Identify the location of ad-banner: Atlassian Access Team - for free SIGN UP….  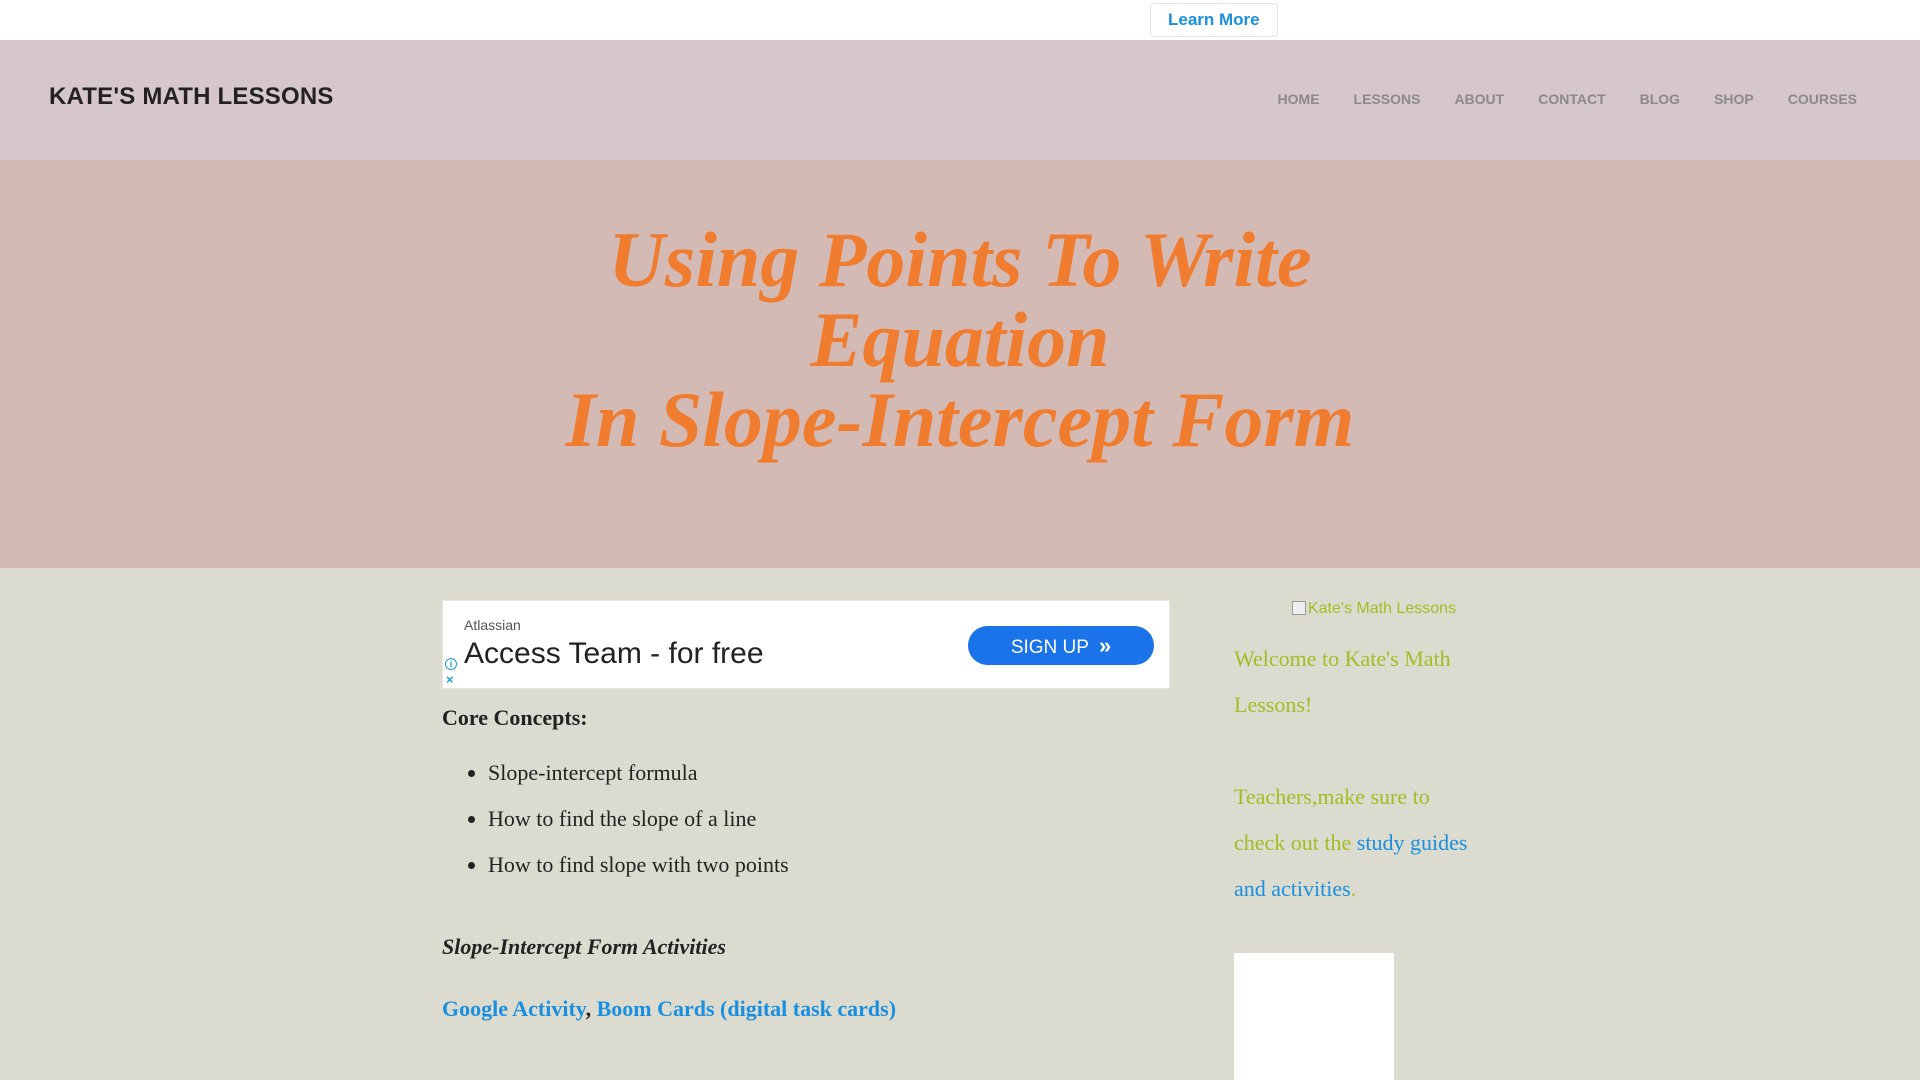
(806, 644).